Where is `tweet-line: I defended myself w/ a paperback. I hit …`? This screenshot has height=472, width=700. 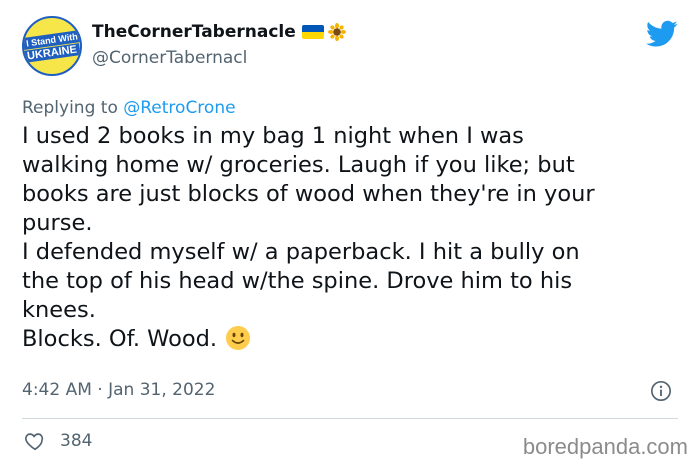
tweet-line: I defended myself w/ a paperback. I hit … is located at coordinates (301, 252).